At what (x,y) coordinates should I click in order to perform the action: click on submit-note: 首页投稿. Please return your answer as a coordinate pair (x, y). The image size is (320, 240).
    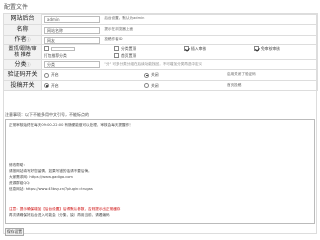
    Looking at the image, I should click on (234, 84).